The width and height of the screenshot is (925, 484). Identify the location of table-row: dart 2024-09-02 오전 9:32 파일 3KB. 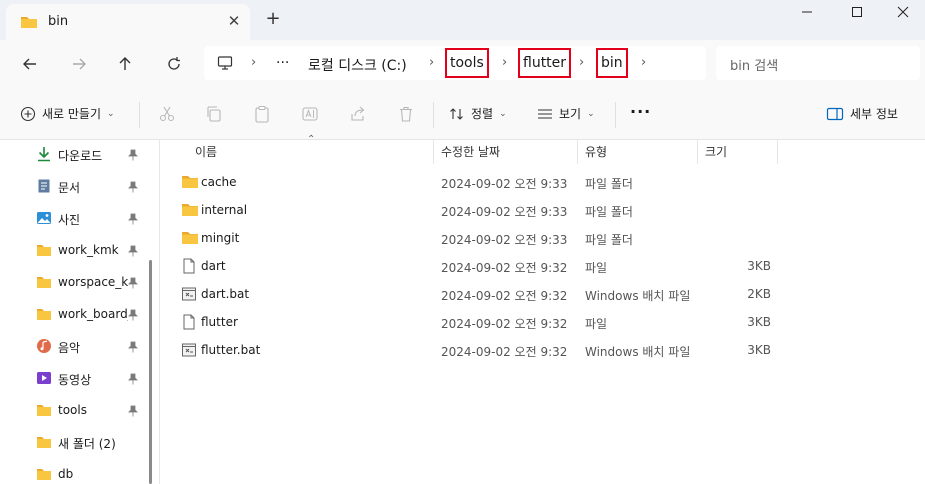
(543, 266).